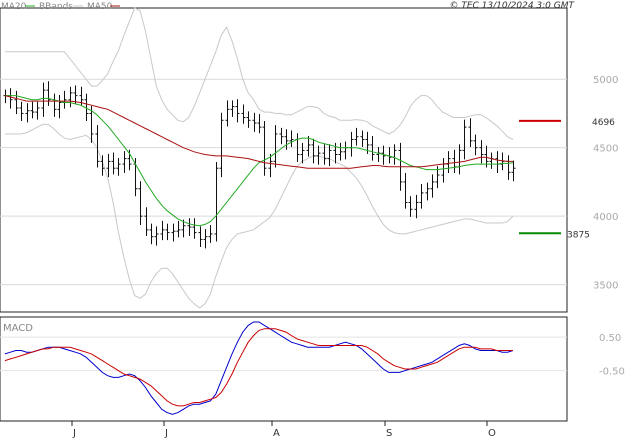 This screenshot has width=627, height=440. What do you see at coordinates (56, 7) in the screenshot?
I see `legend-label-bbands: BBands` at bounding box center [56, 7].